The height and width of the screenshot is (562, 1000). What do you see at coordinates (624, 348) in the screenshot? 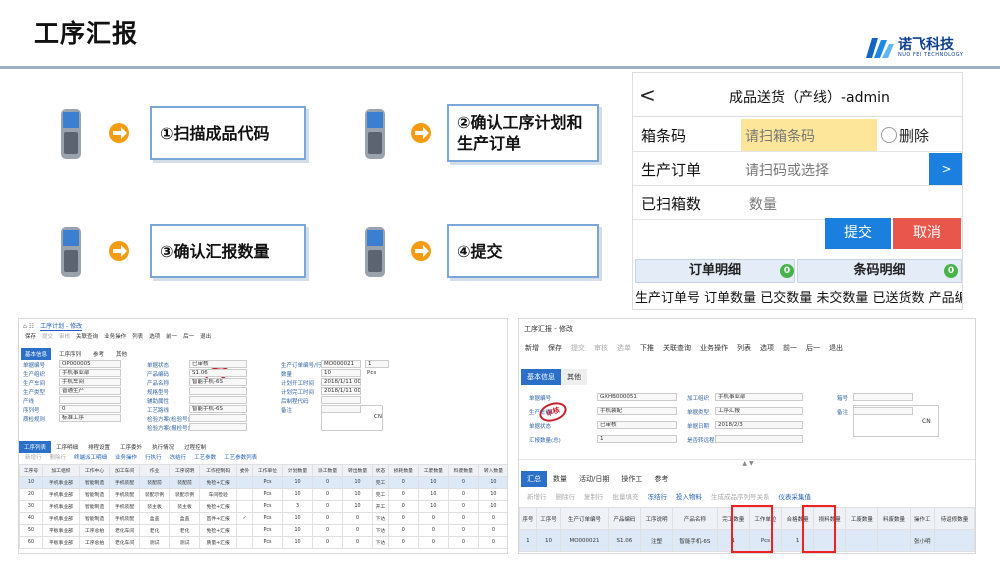
I see `toolbar-button-4: 选单` at bounding box center [624, 348].